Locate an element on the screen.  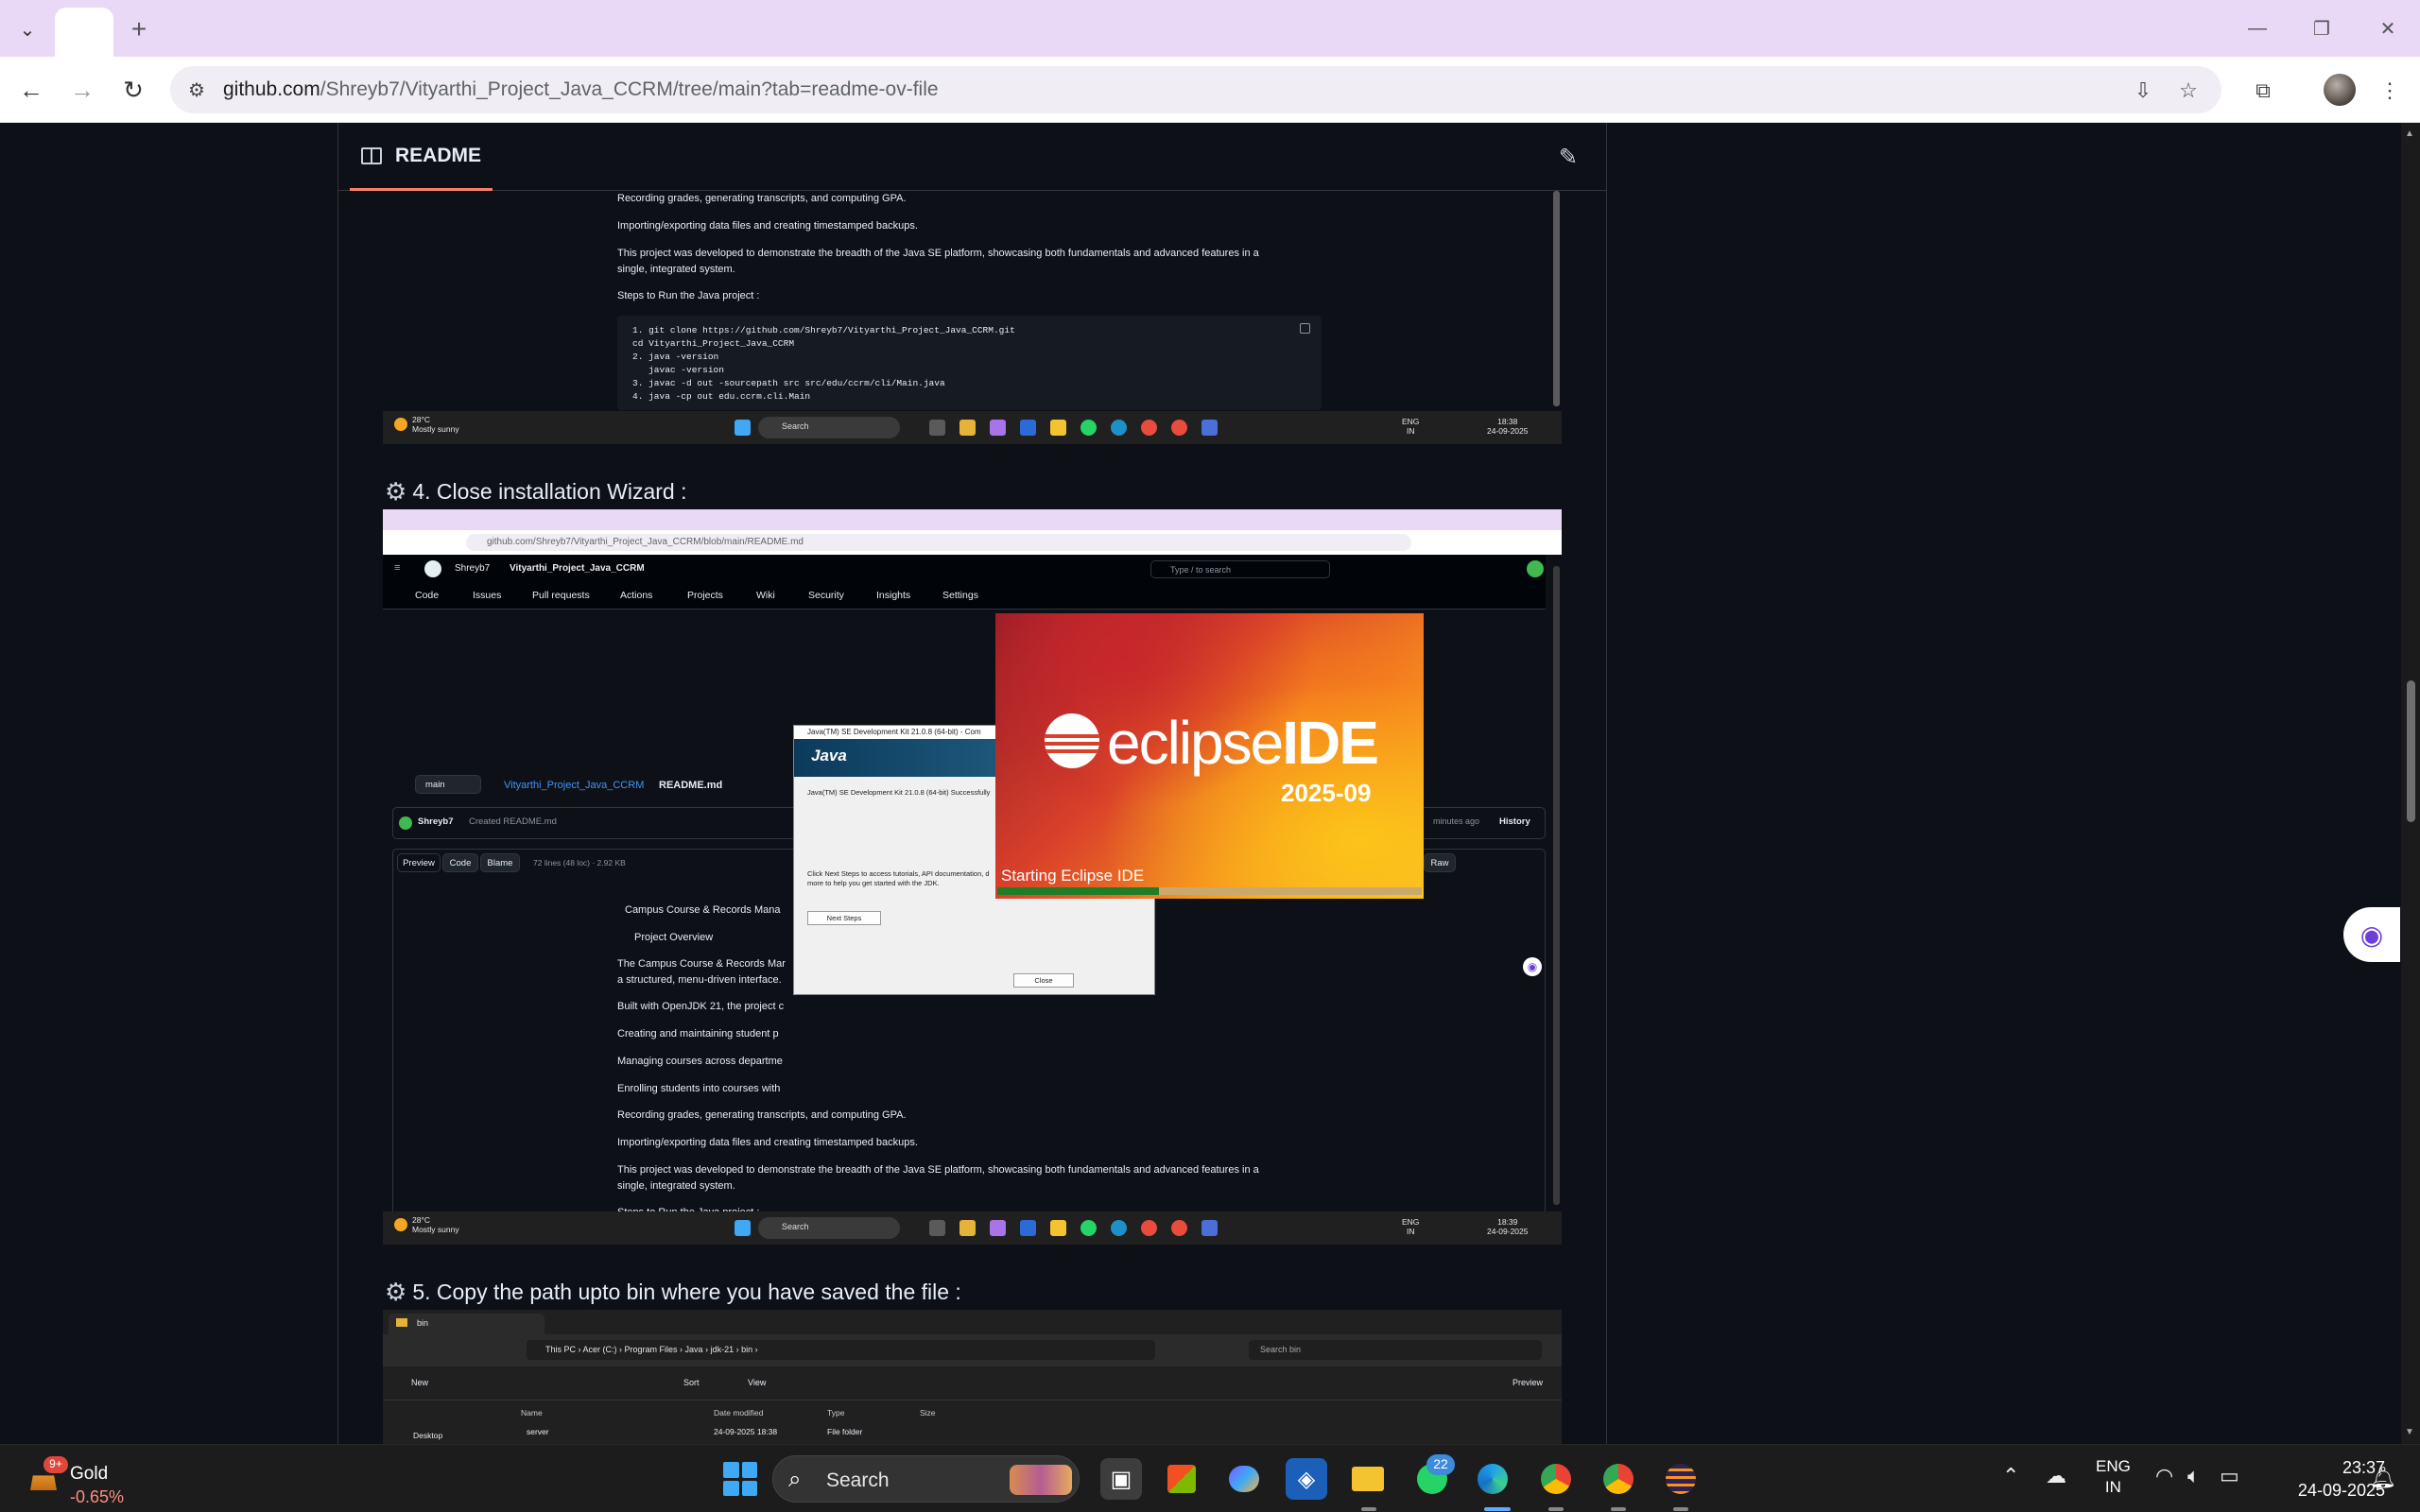
mini-tab-strip is located at coordinates (972, 519).